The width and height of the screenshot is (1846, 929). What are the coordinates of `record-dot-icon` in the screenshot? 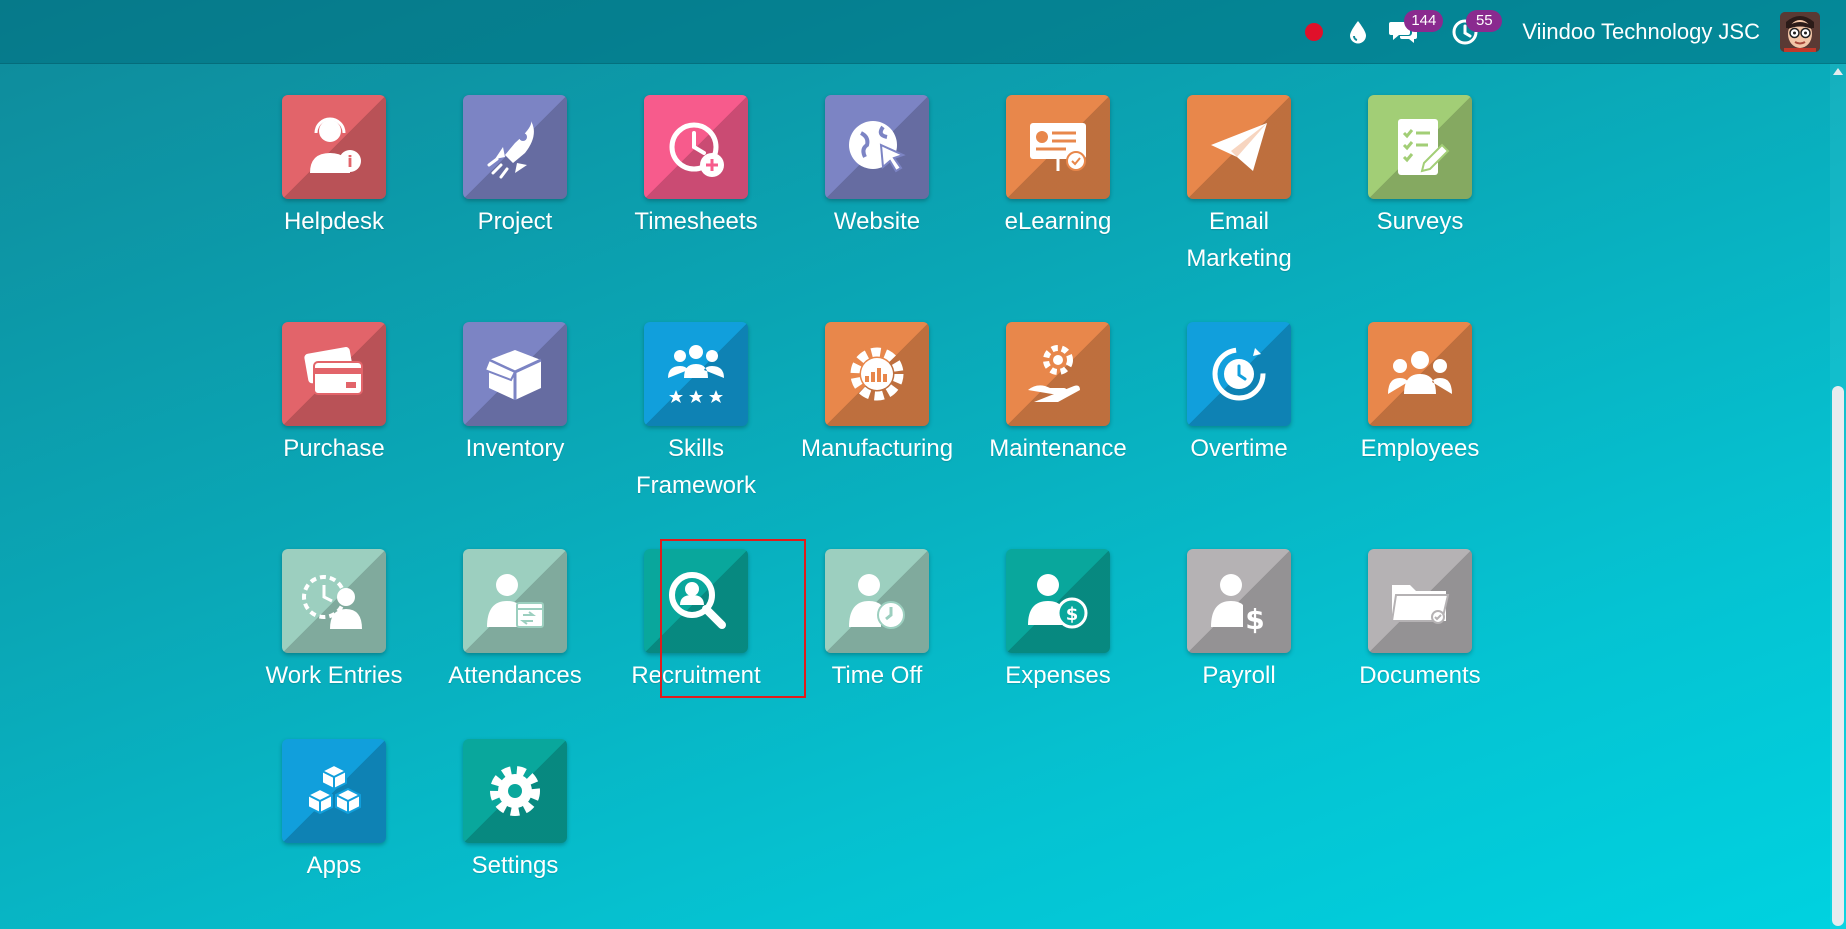 It's located at (1314, 32).